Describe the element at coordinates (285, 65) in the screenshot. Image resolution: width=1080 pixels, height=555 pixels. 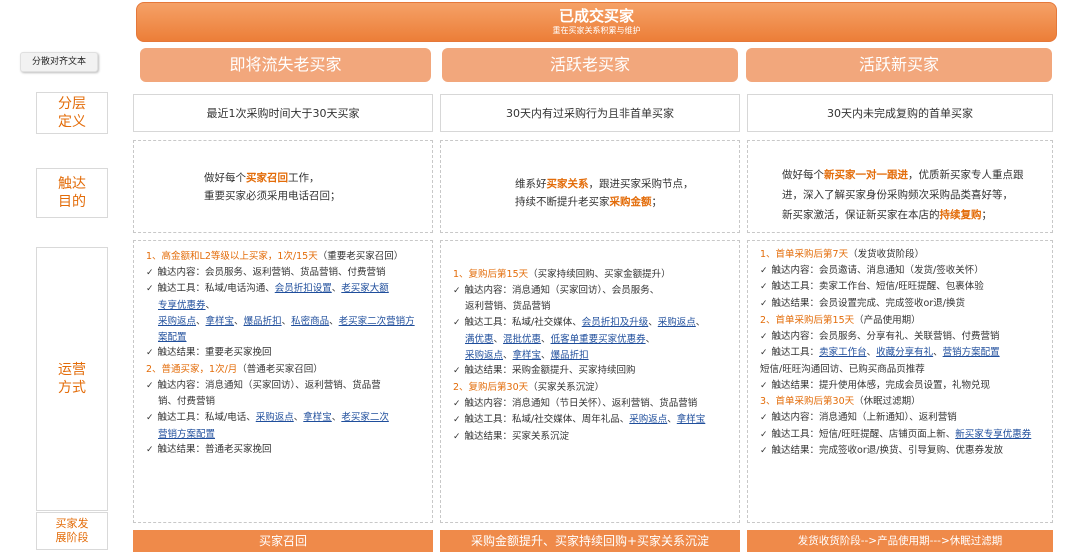
I see `column-header-churning-old-buyers: 即将流失老买家` at that location.